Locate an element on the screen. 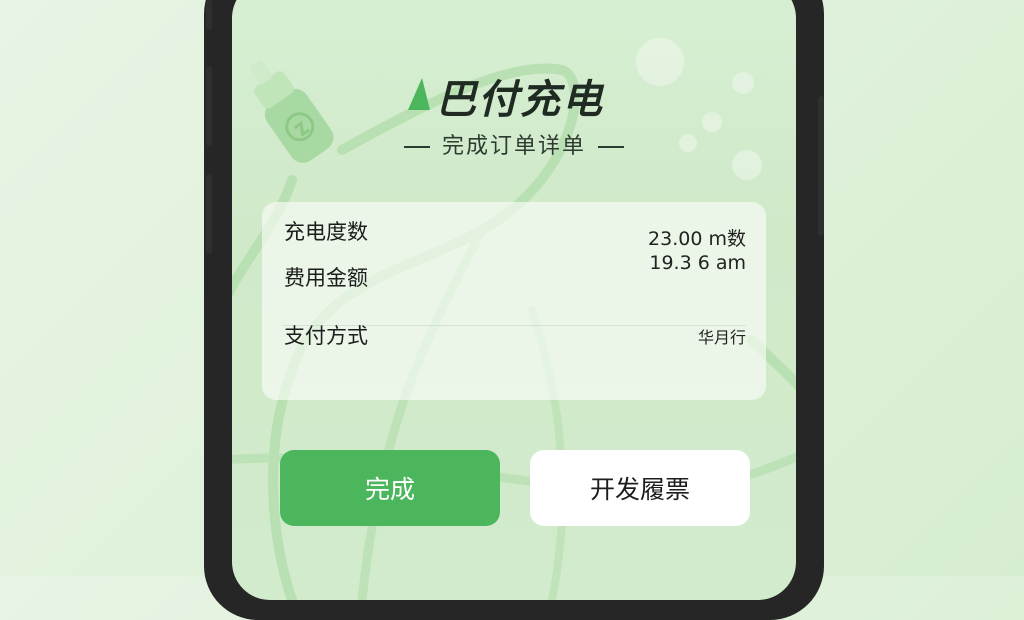  phone-volume-down-button is located at coordinates (209, 106).